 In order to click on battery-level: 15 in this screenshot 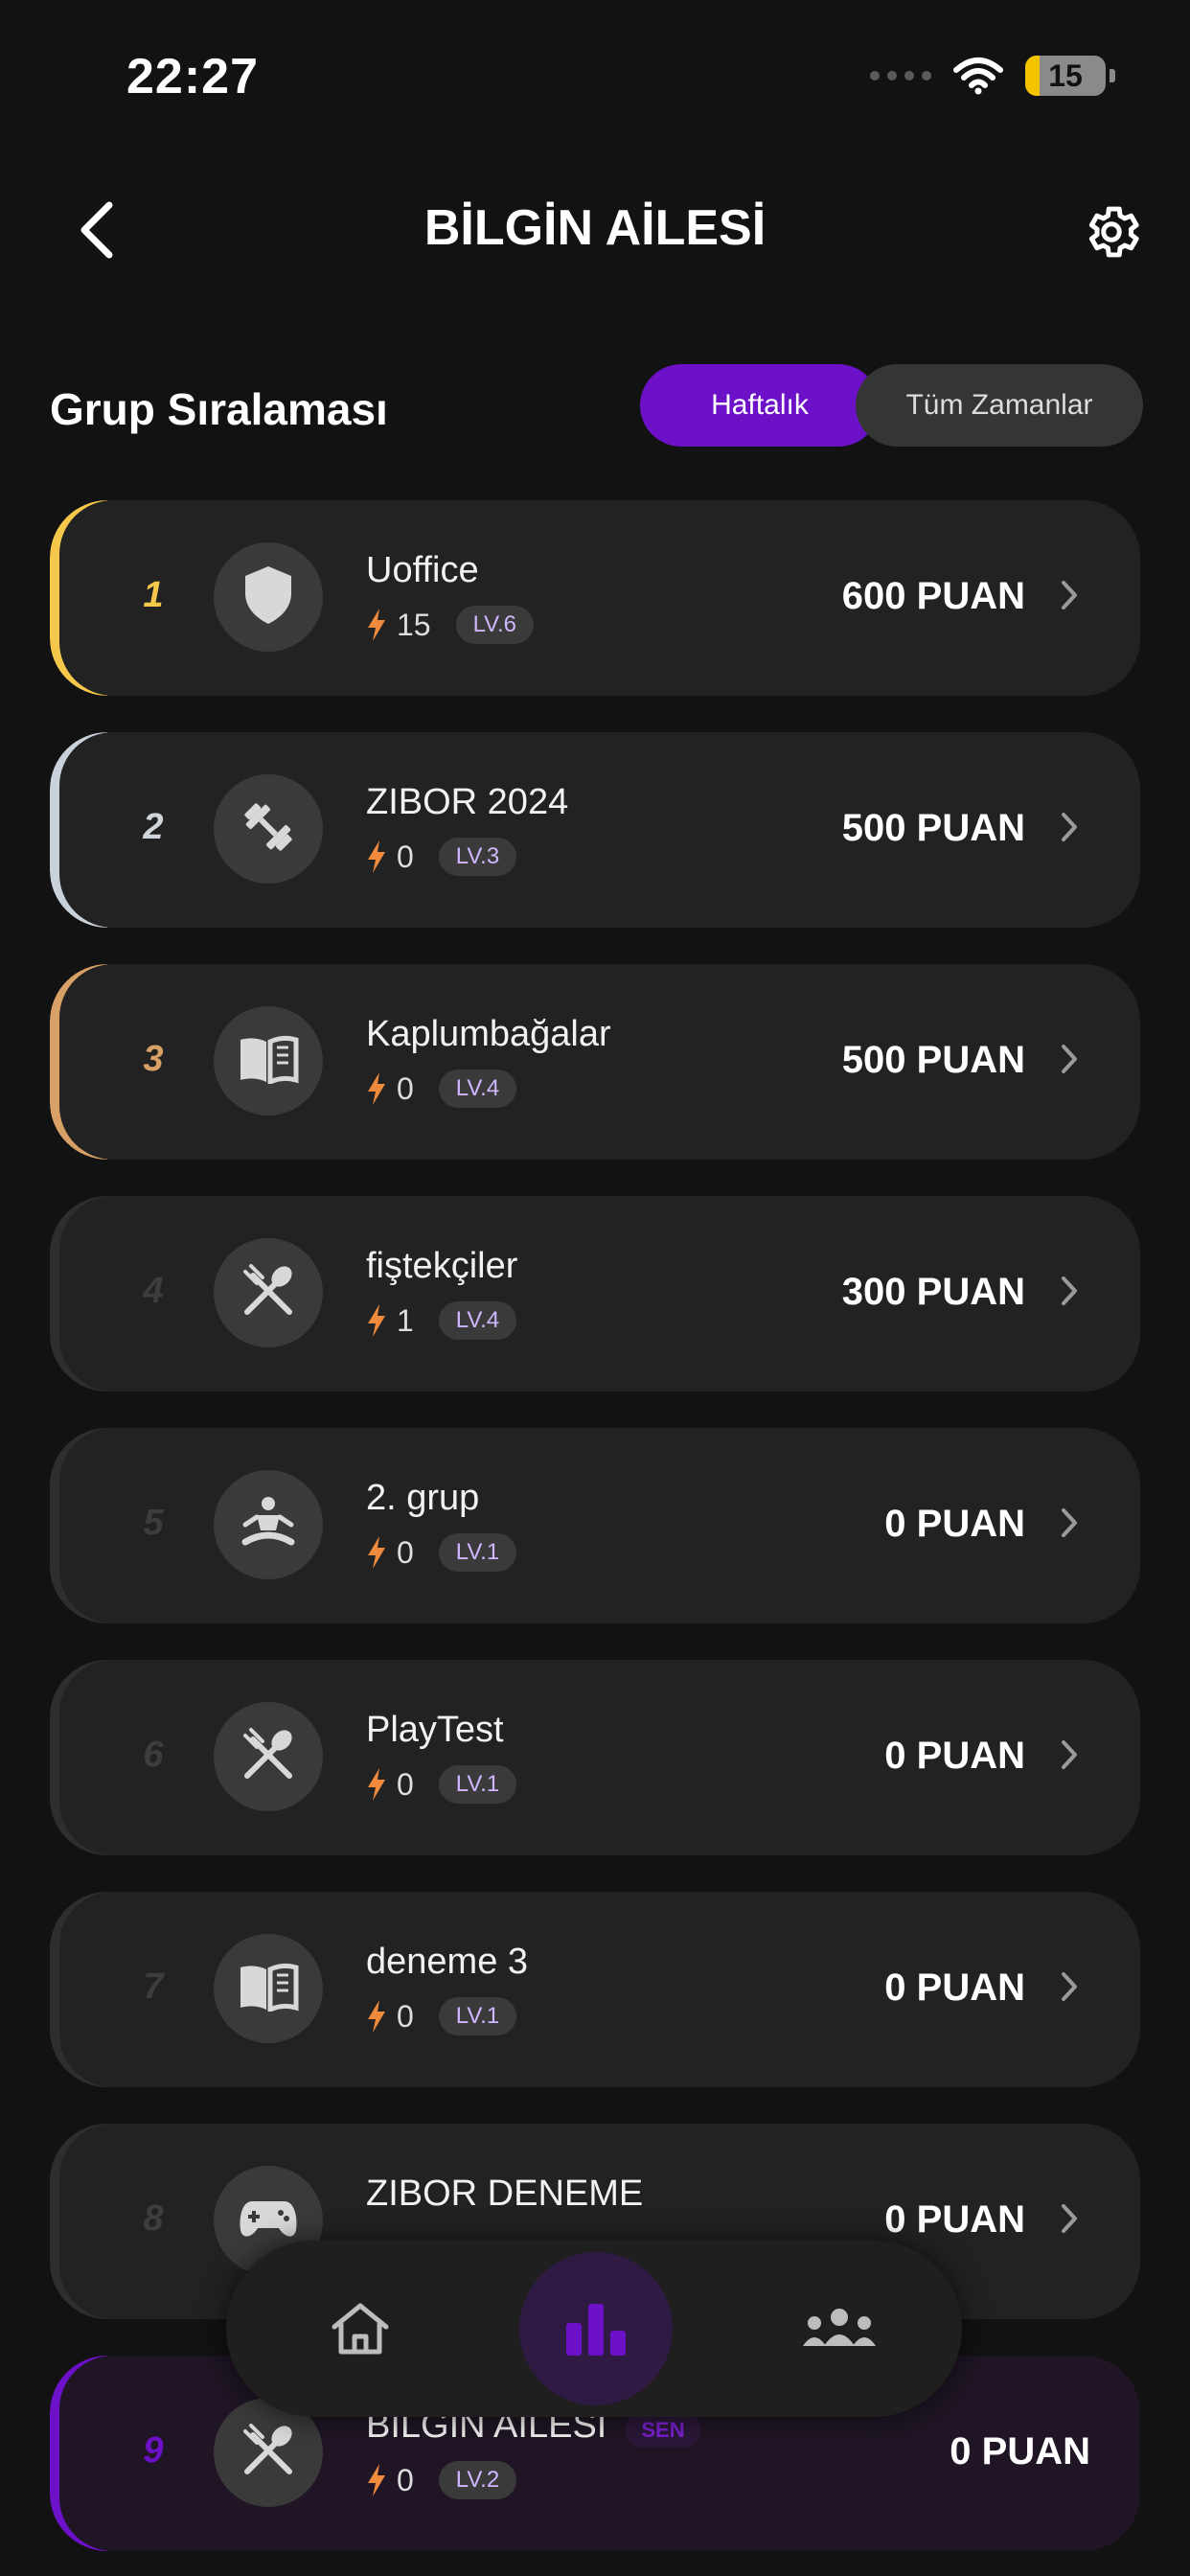, I will do `click(1066, 75)`.